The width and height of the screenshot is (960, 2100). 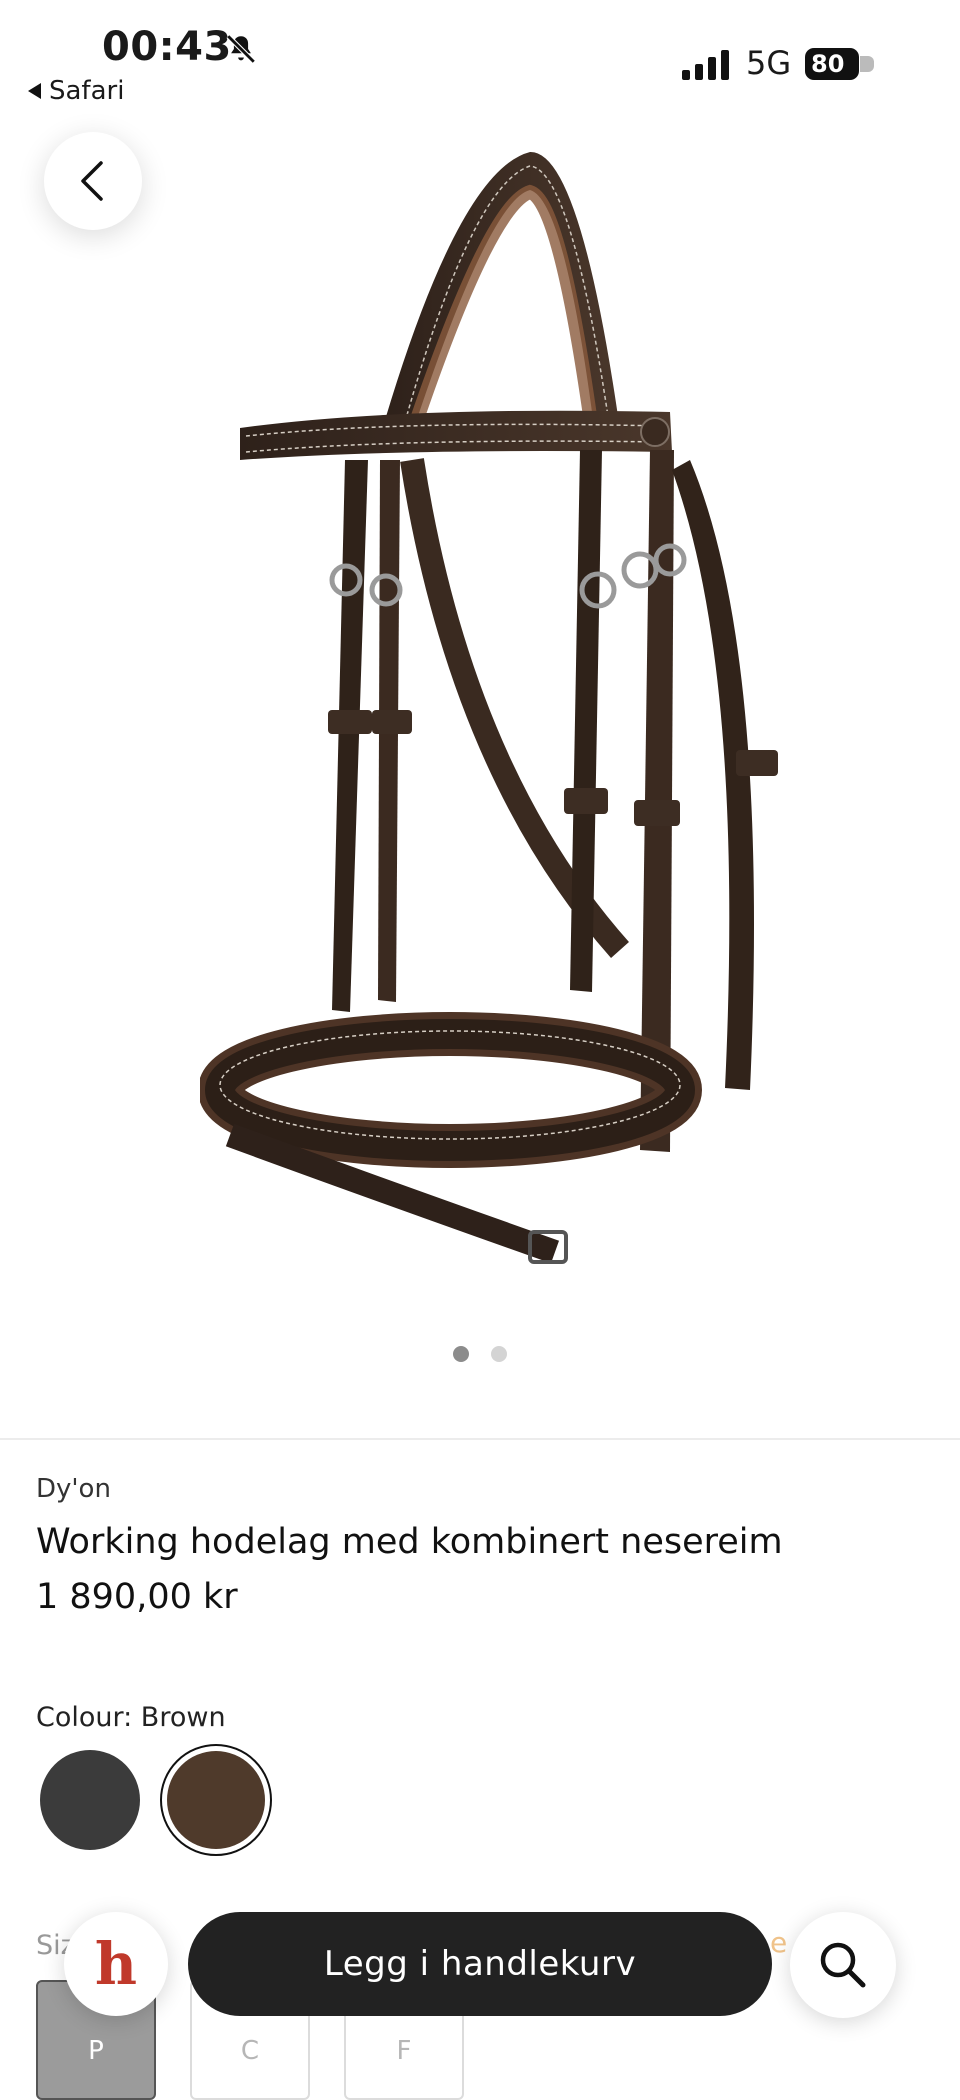 I want to click on back-to-safari: Safari, so click(x=76, y=91).